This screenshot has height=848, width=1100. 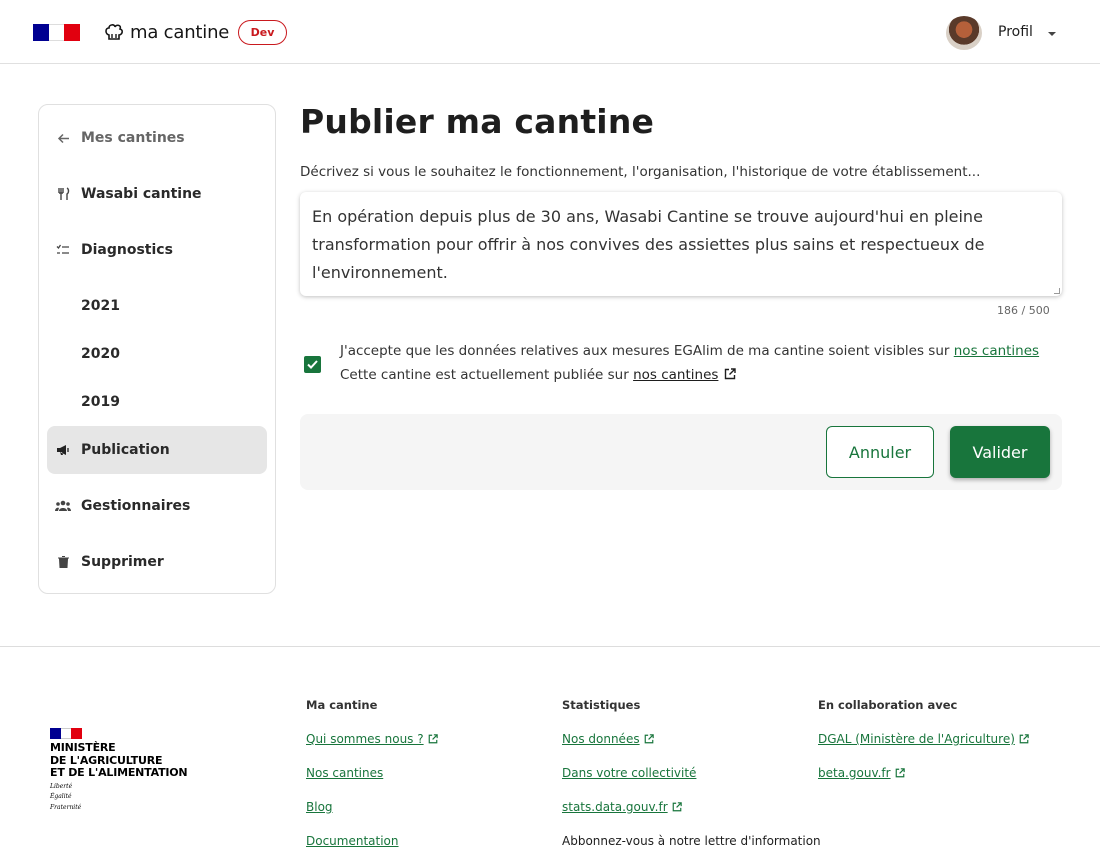 What do you see at coordinates (676, 375) in the screenshot?
I see `published-link-label: nos cantines` at bounding box center [676, 375].